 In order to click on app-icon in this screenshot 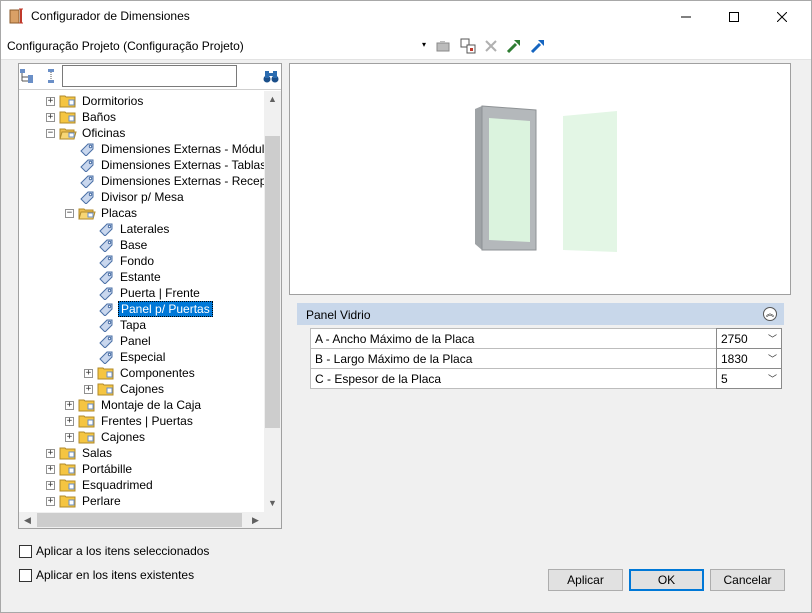, I will do `click(16, 16)`.